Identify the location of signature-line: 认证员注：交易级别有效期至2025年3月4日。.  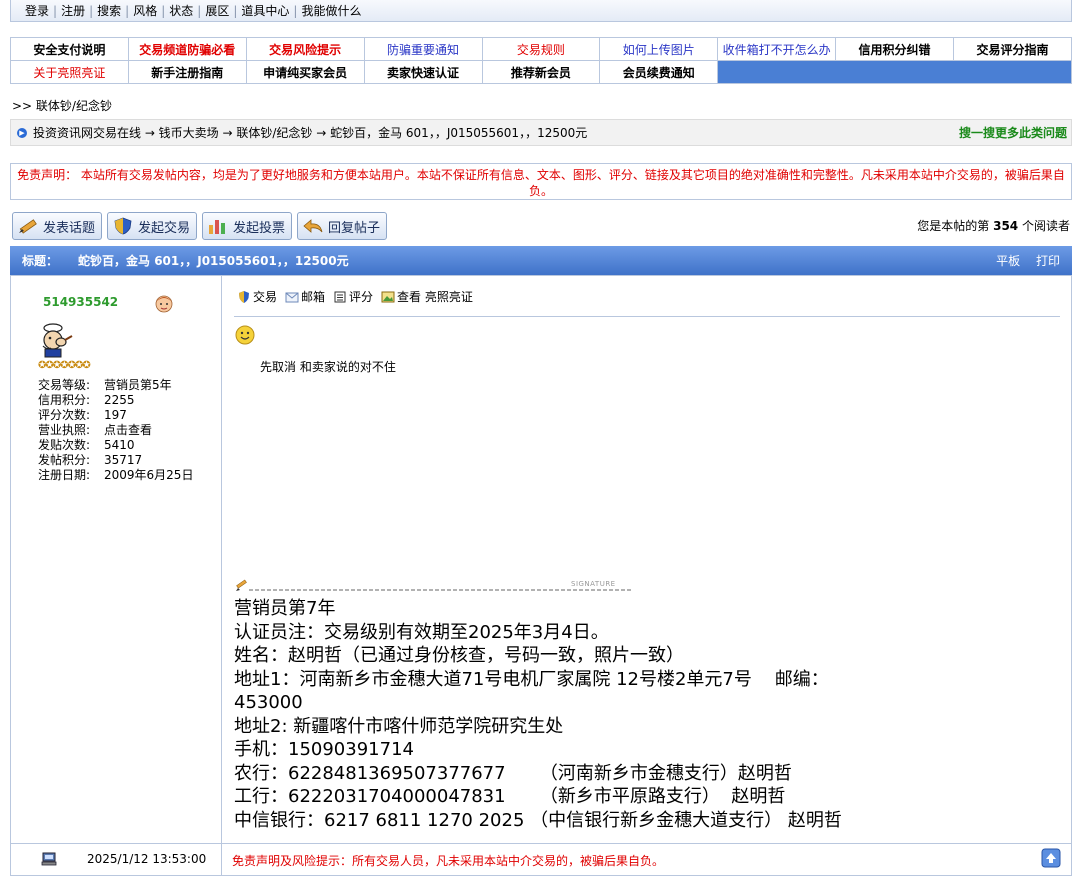
(421, 632).